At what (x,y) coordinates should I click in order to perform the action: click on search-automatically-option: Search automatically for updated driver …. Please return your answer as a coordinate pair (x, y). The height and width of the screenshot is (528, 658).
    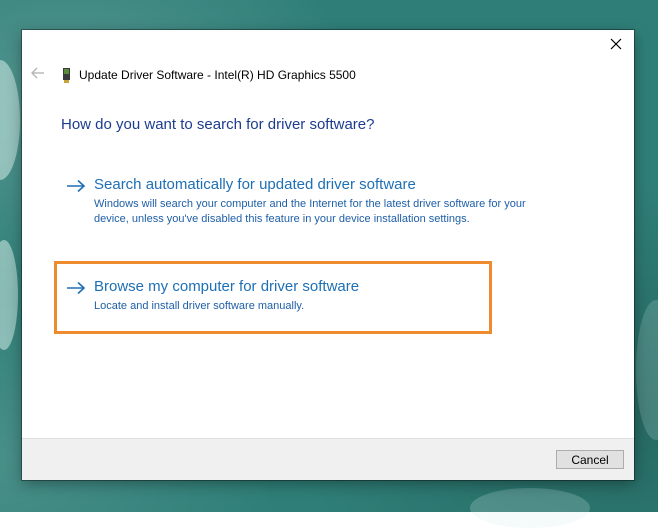
    Looking at the image, I should click on (316, 208).